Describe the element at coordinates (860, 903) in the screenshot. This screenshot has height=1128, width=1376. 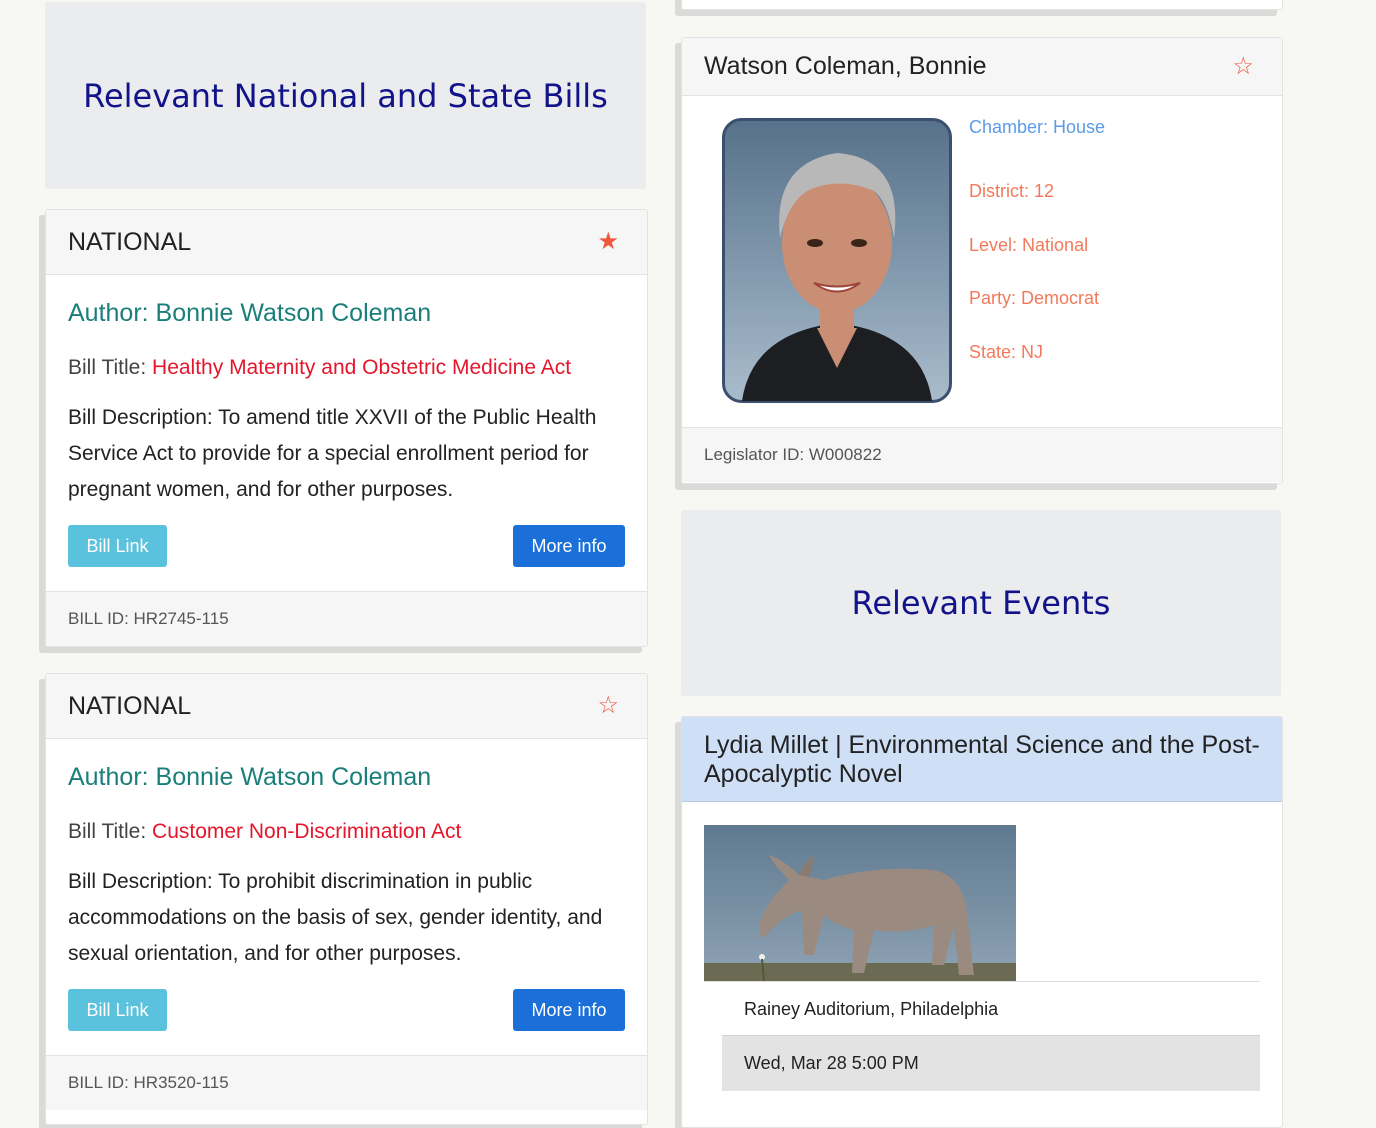
I see `event-image` at that location.